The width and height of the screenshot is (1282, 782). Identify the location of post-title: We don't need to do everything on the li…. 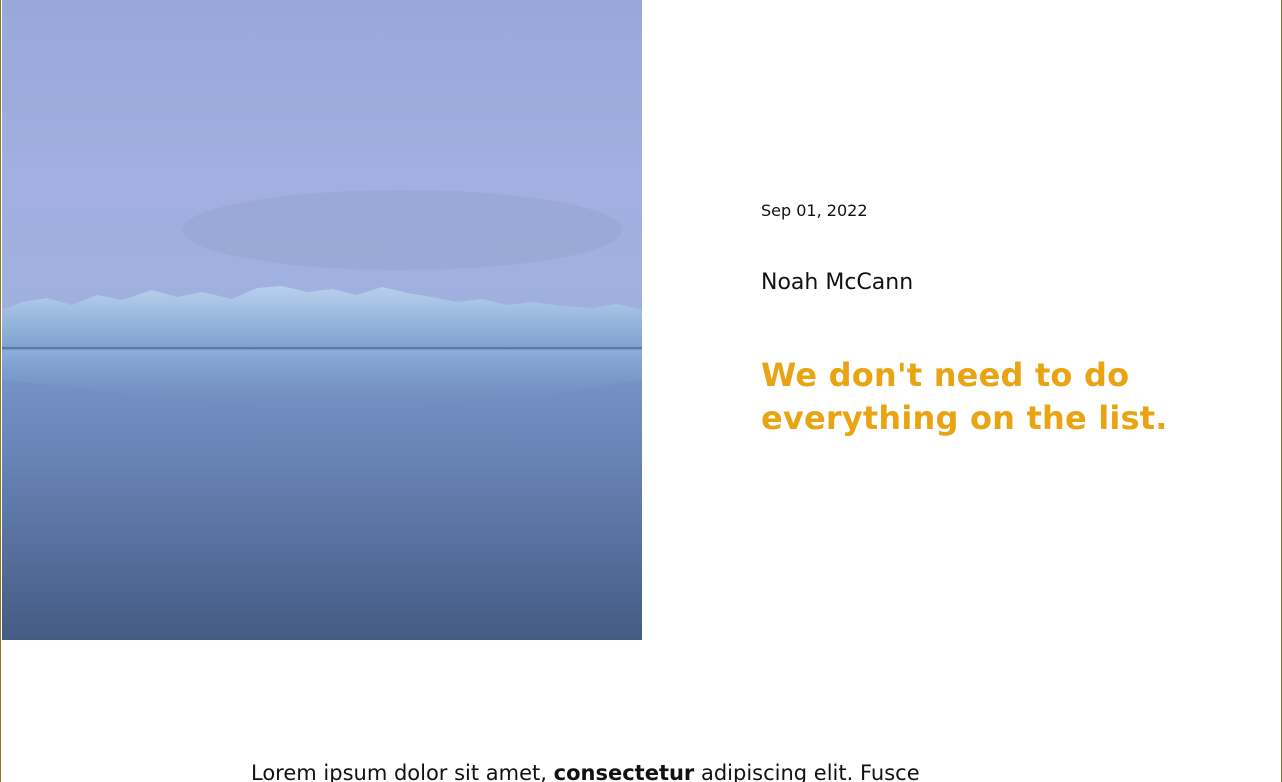
(991, 397).